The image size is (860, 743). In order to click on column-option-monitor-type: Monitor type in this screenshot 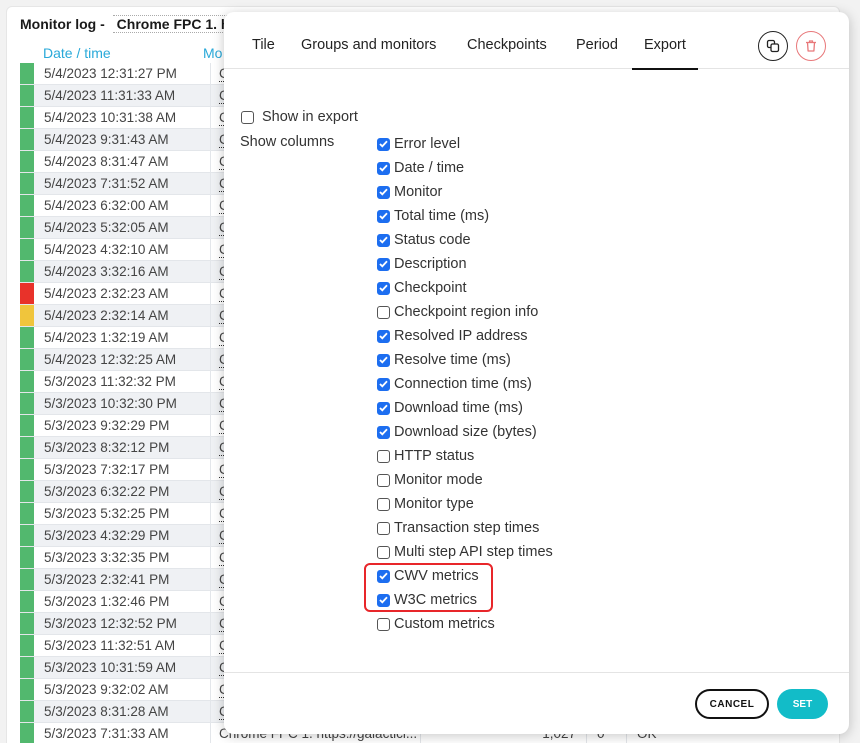, I will do `click(465, 504)`.